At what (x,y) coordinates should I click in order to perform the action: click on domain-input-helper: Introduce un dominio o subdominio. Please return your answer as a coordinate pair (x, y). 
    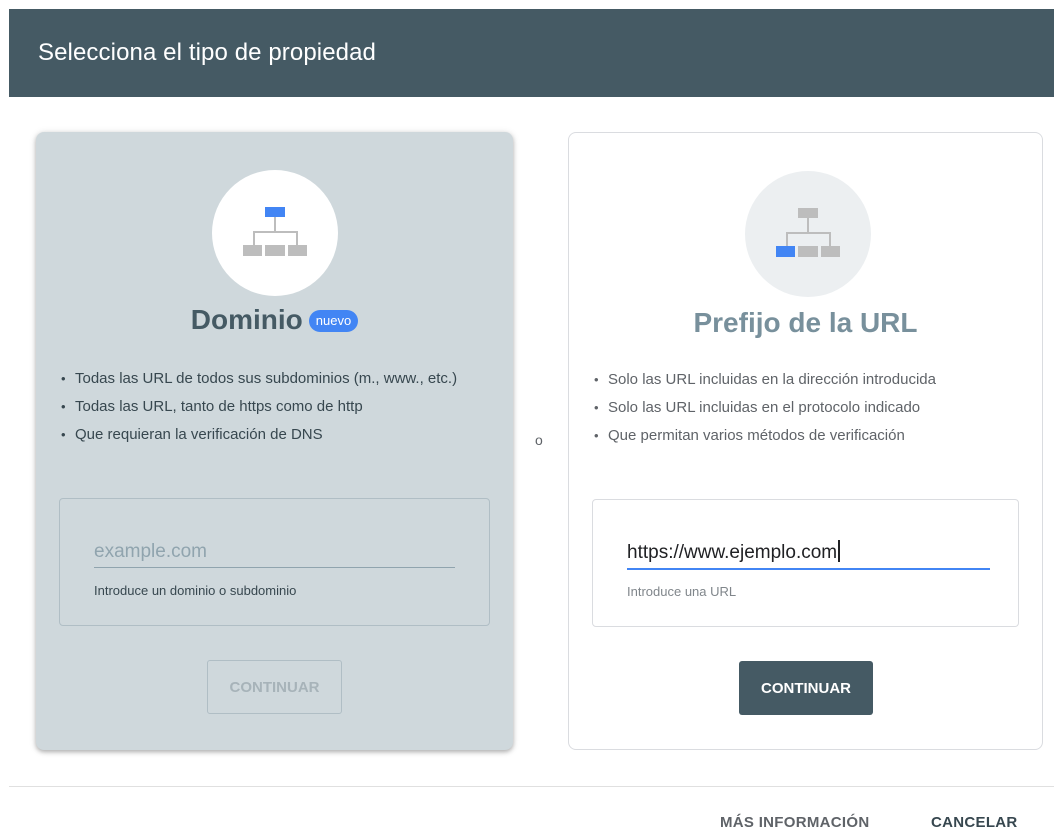
    Looking at the image, I should click on (195, 590).